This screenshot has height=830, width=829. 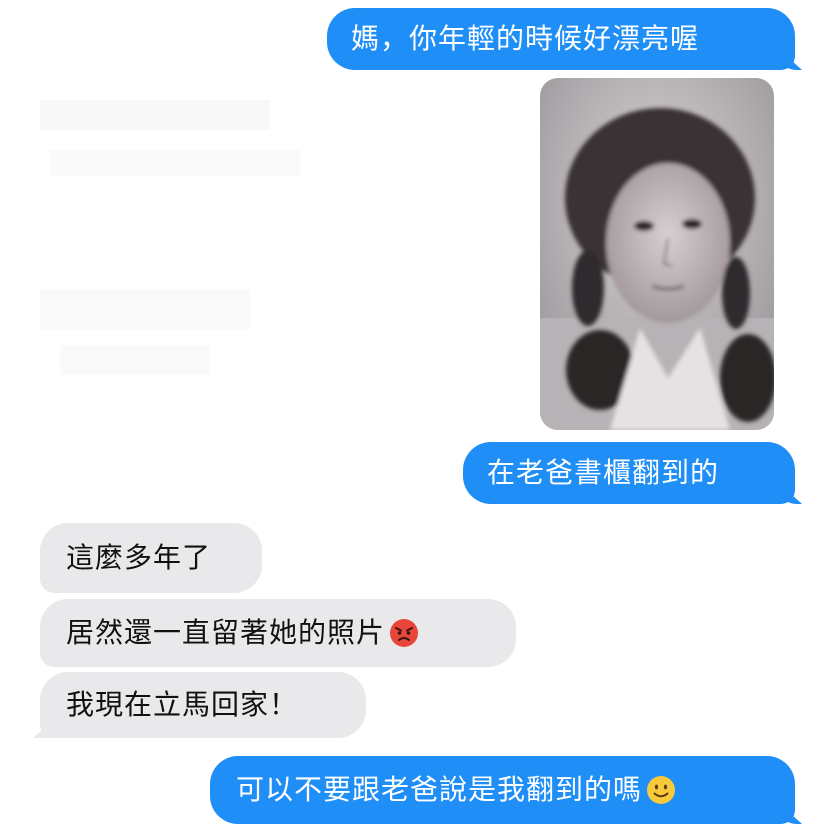 What do you see at coordinates (182, 704) in the screenshot?
I see `message-text: 我現在立馬回家！` at bounding box center [182, 704].